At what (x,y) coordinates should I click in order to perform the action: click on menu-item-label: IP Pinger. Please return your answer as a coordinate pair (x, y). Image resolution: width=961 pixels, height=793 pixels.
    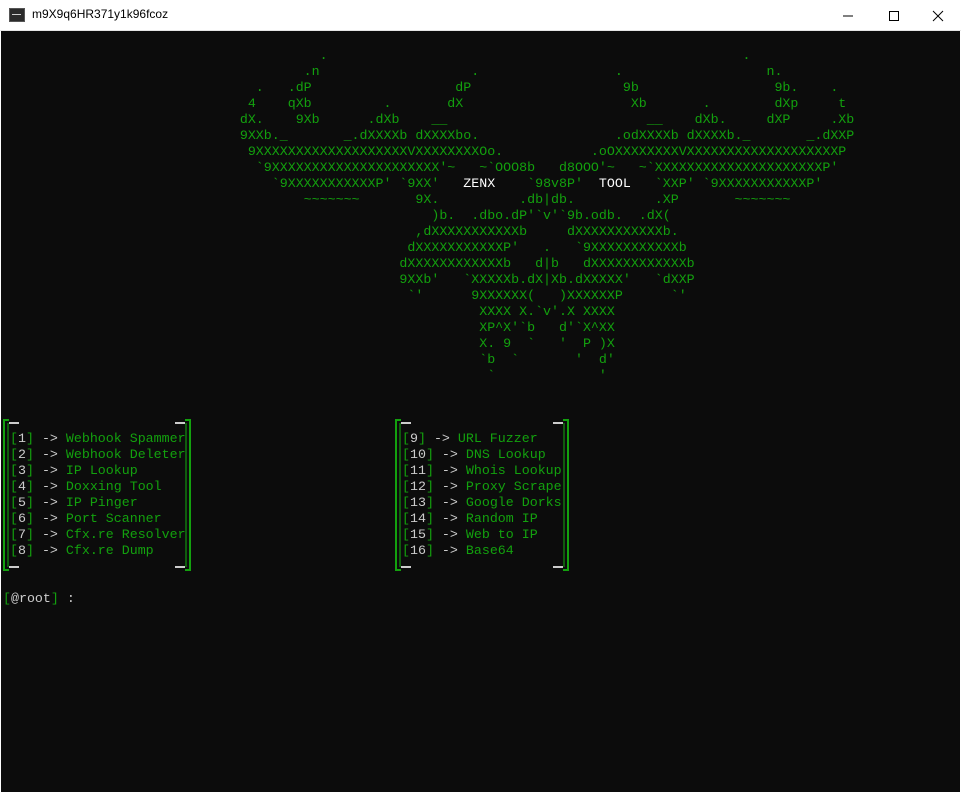
    Looking at the image, I should click on (101, 502).